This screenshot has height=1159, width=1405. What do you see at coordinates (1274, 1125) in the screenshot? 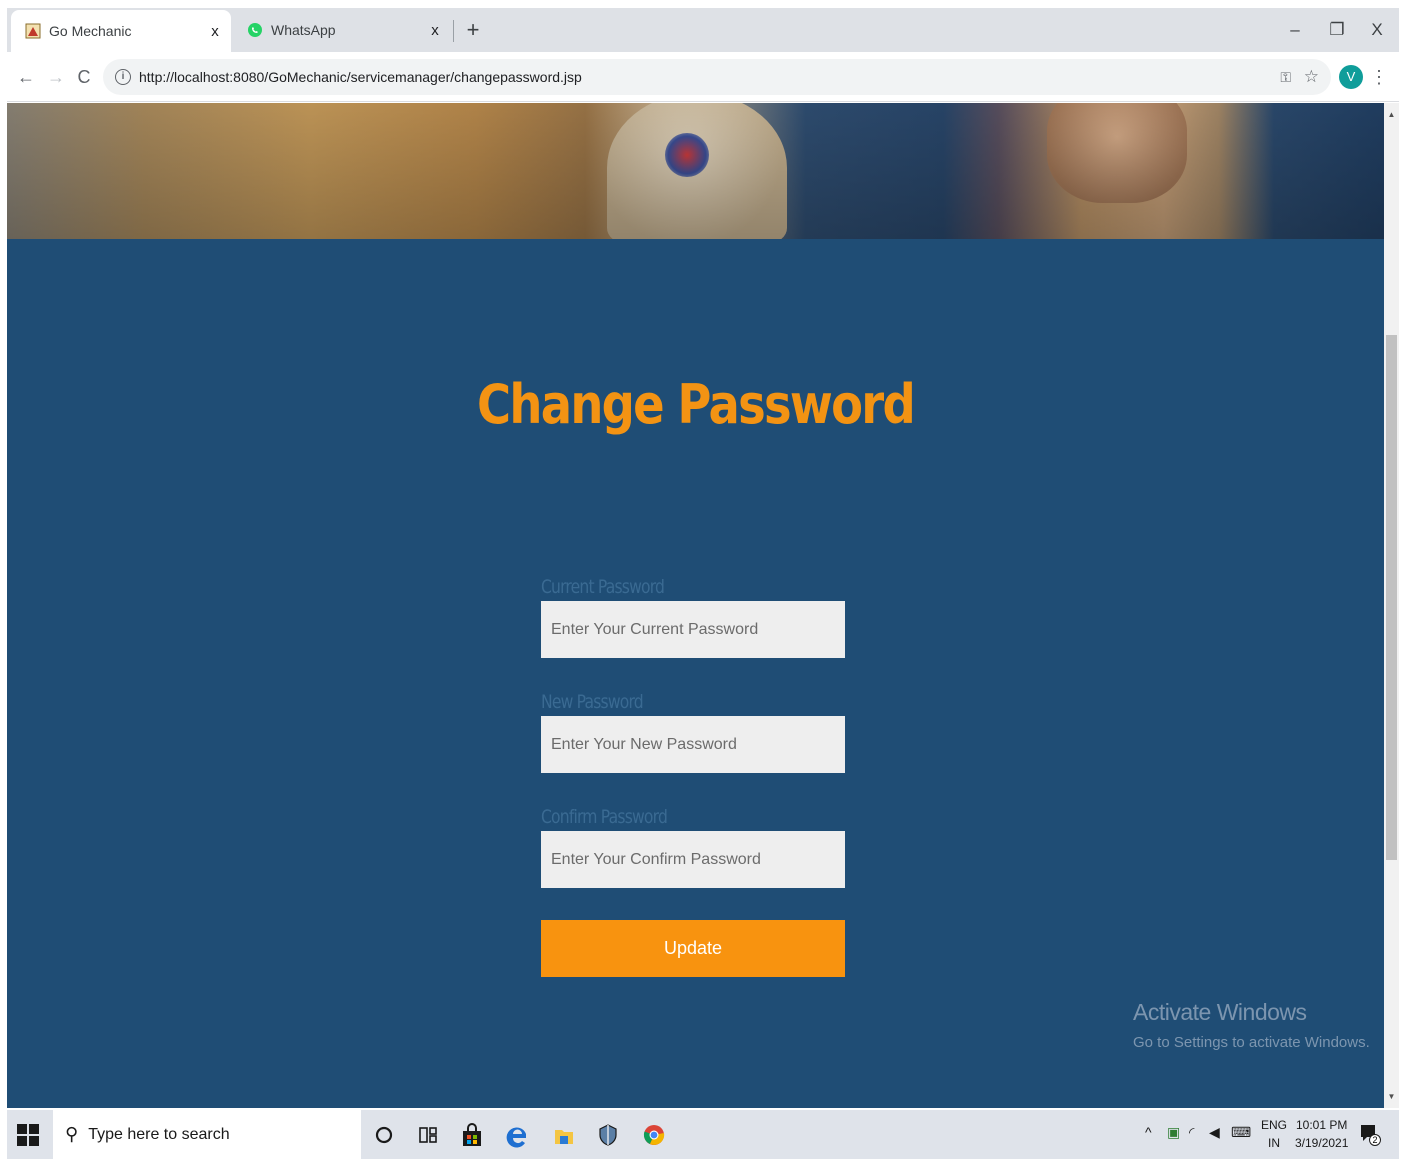
I see `language-code: ENG` at bounding box center [1274, 1125].